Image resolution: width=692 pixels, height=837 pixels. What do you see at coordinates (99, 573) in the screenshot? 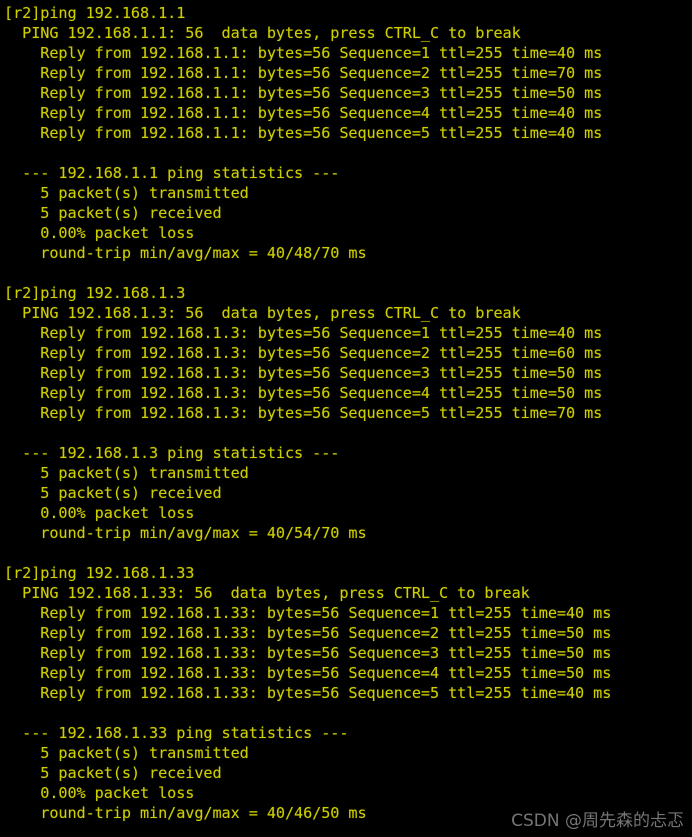
I see `terminal-line: [r2]ping 192.168.1.33` at bounding box center [99, 573].